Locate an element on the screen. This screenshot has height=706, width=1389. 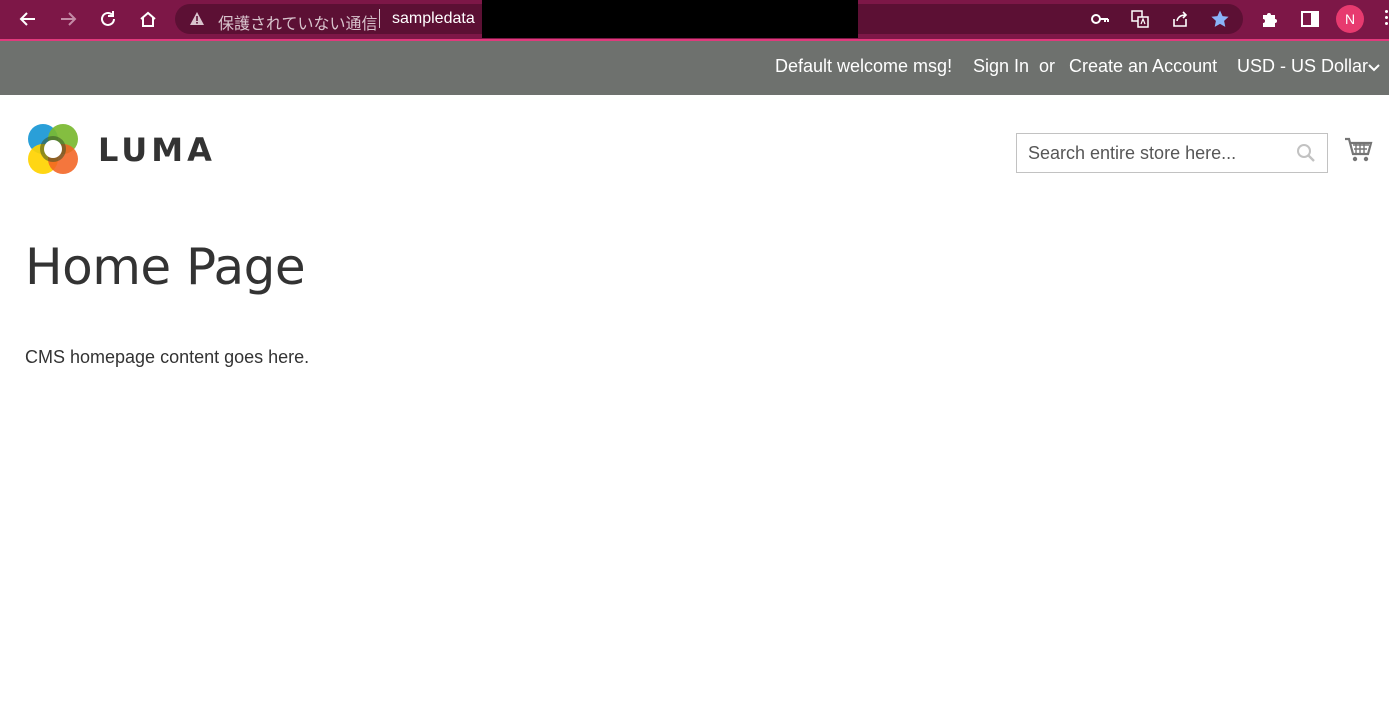
puzzle-icon is located at coordinates (1270, 20).